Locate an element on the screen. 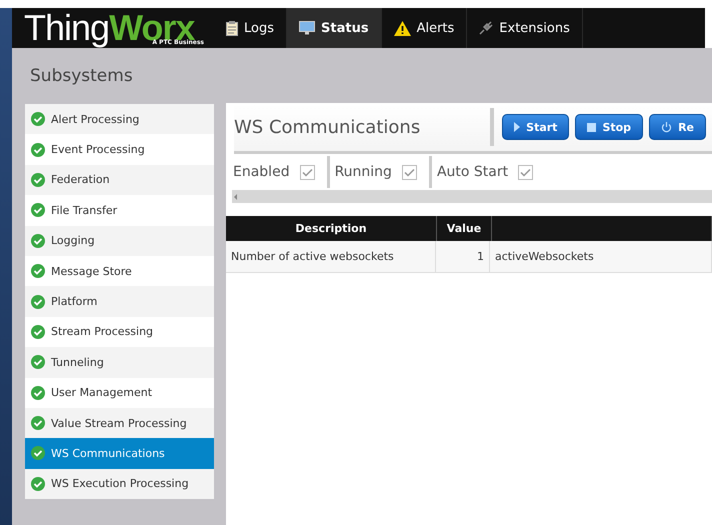  action-button: Start is located at coordinates (536, 127).